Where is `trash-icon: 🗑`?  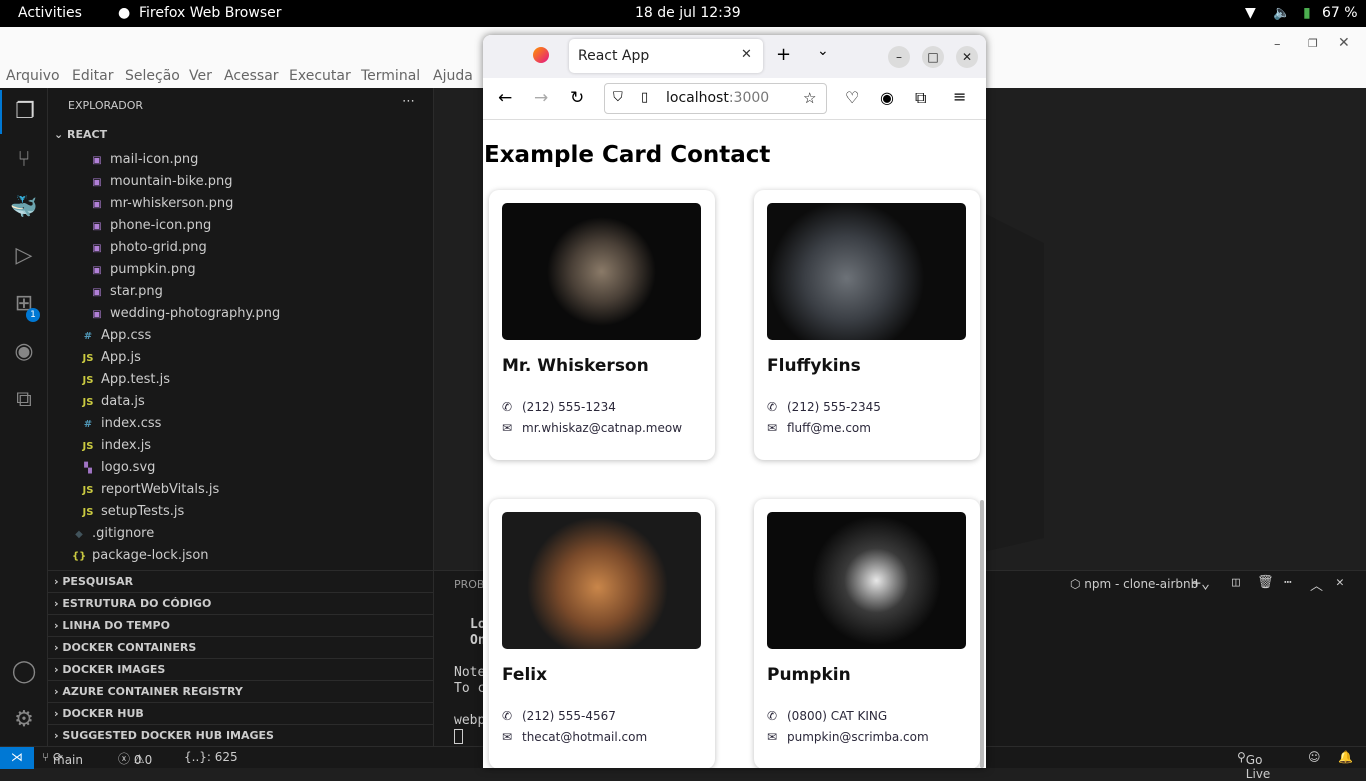 trash-icon: 🗑 is located at coordinates (1265, 582).